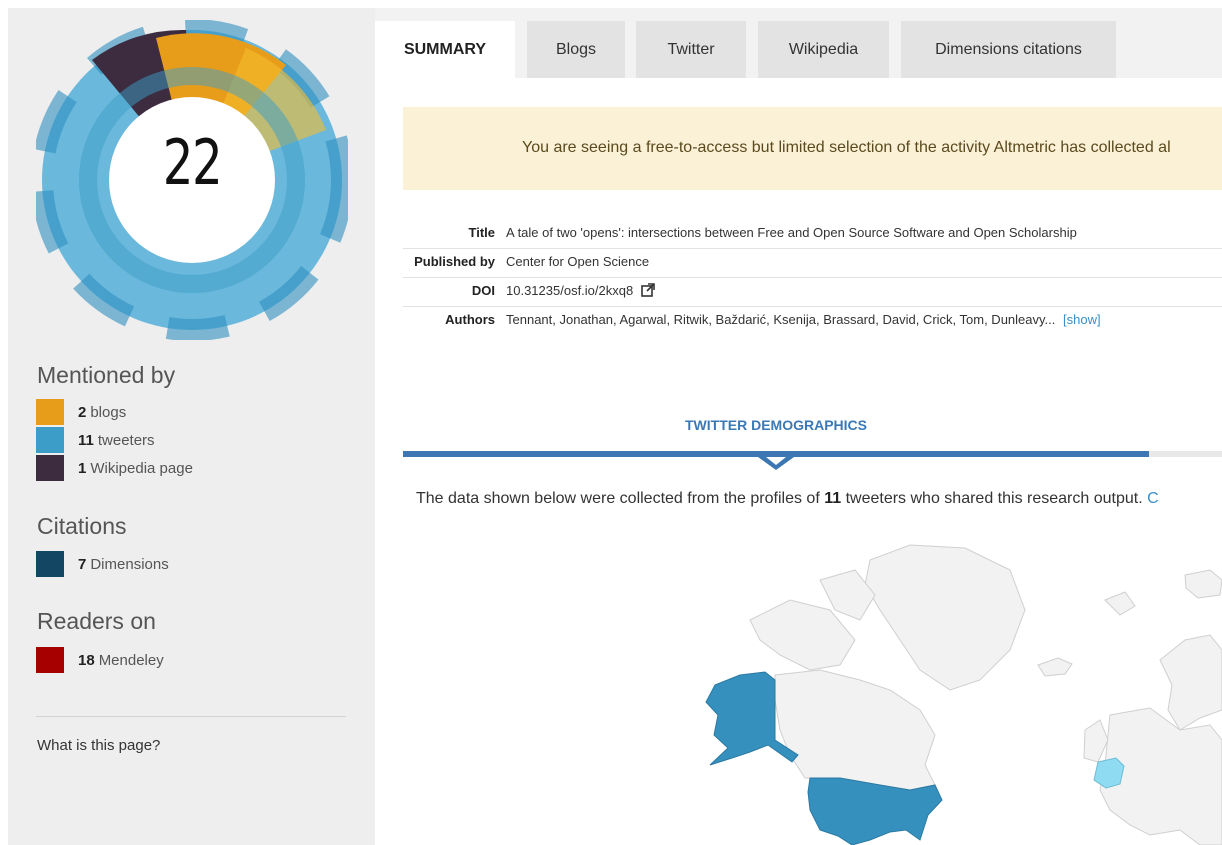 The width and height of the screenshot is (1222, 845). Describe the element at coordinates (648, 290) in the screenshot. I see `external-link-icon` at that location.